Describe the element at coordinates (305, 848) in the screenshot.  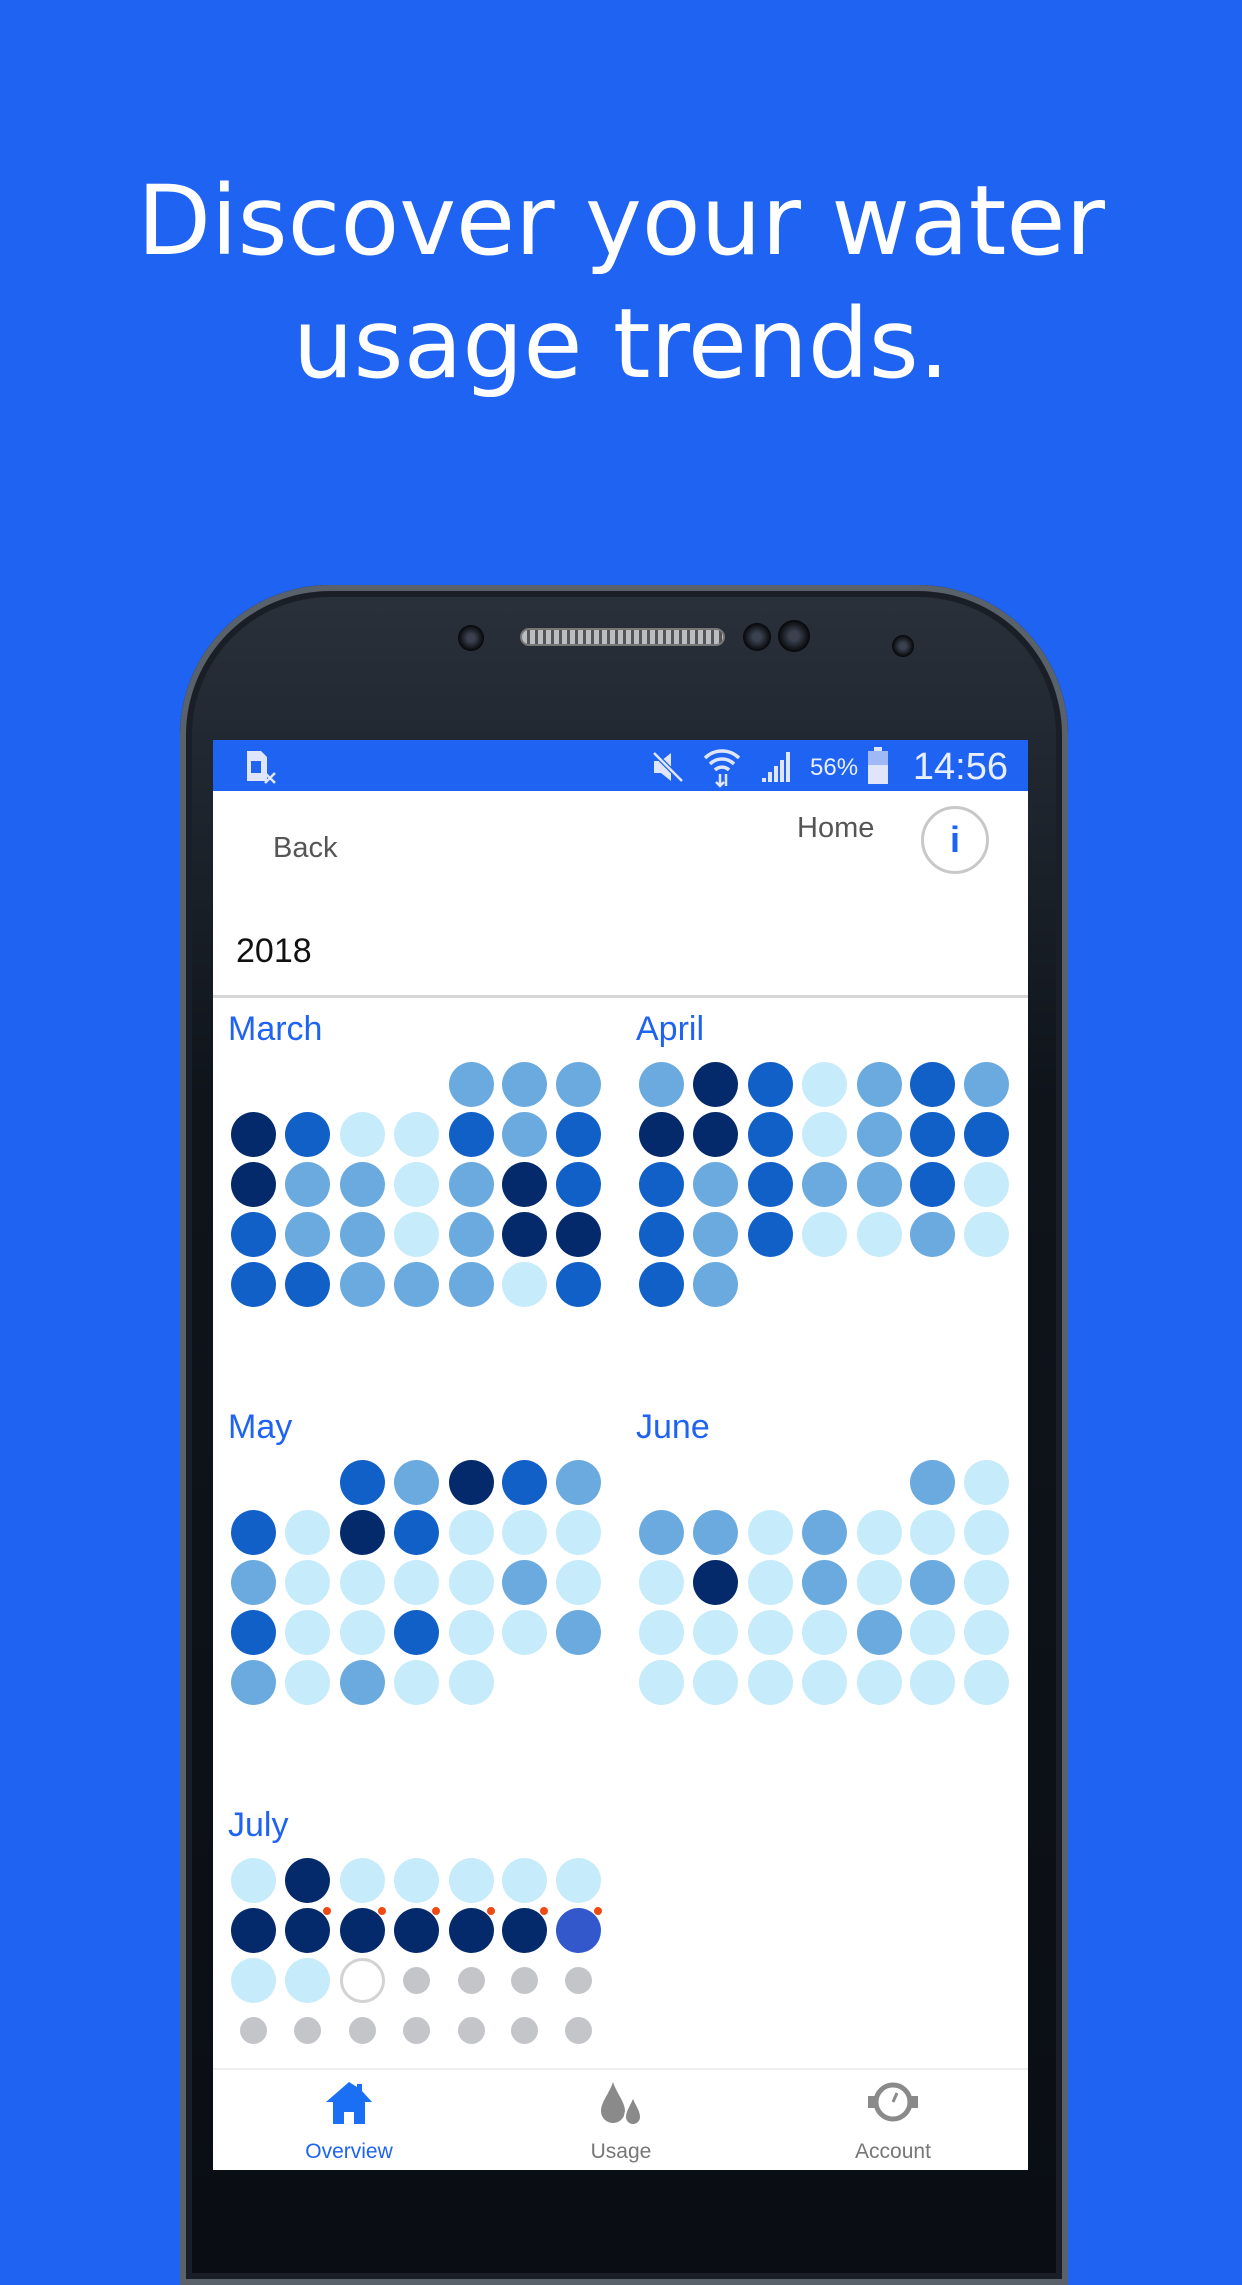
I see `back-button: Back` at that location.